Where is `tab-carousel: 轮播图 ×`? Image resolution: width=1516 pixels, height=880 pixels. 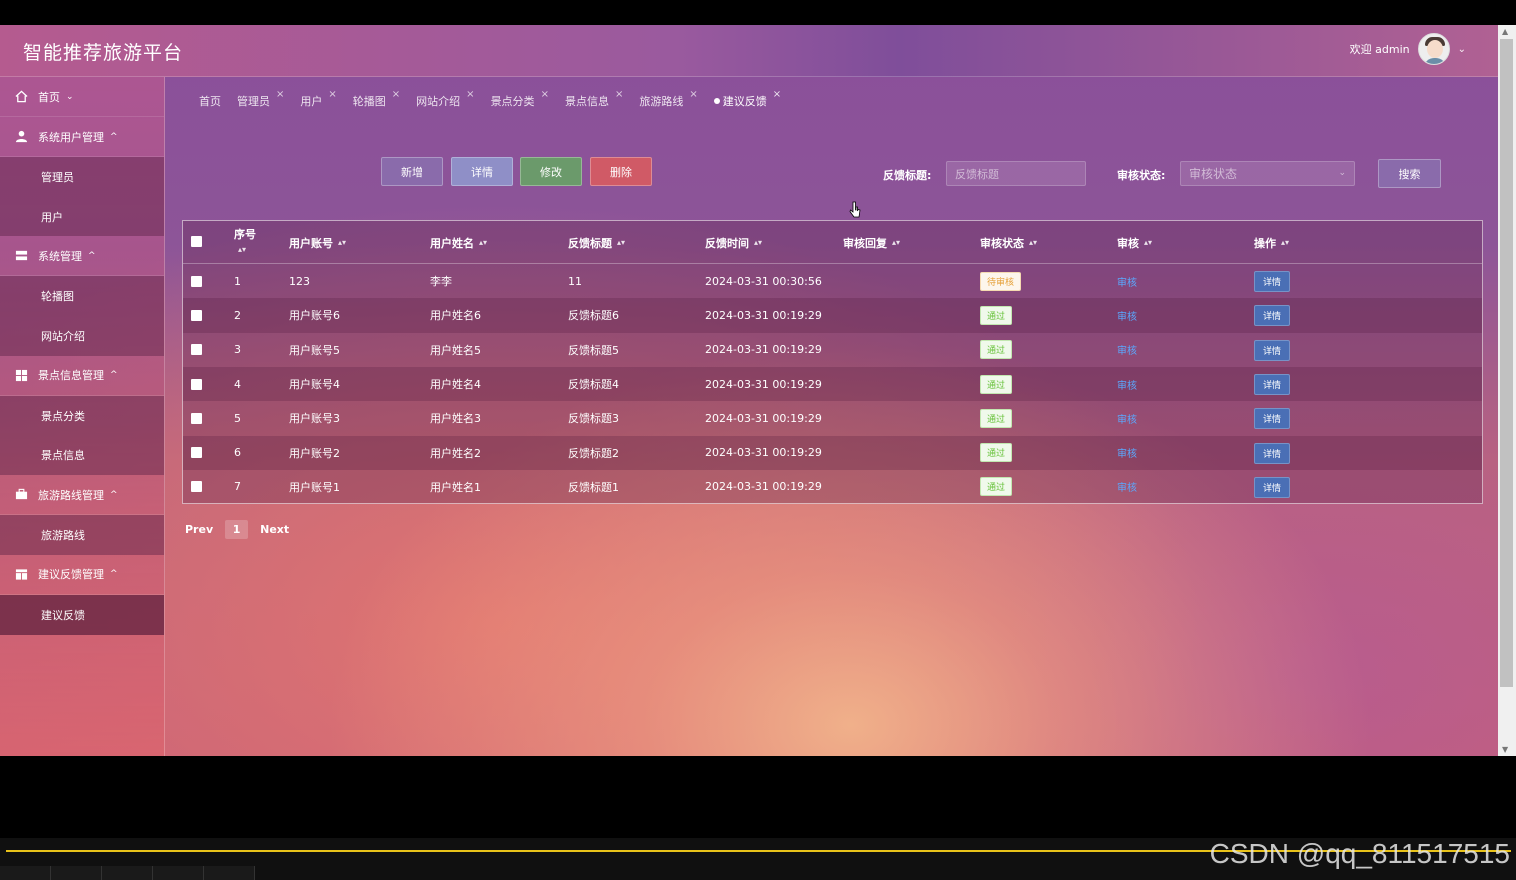
tab-carousel: 轮播图 × is located at coordinates (376, 99).